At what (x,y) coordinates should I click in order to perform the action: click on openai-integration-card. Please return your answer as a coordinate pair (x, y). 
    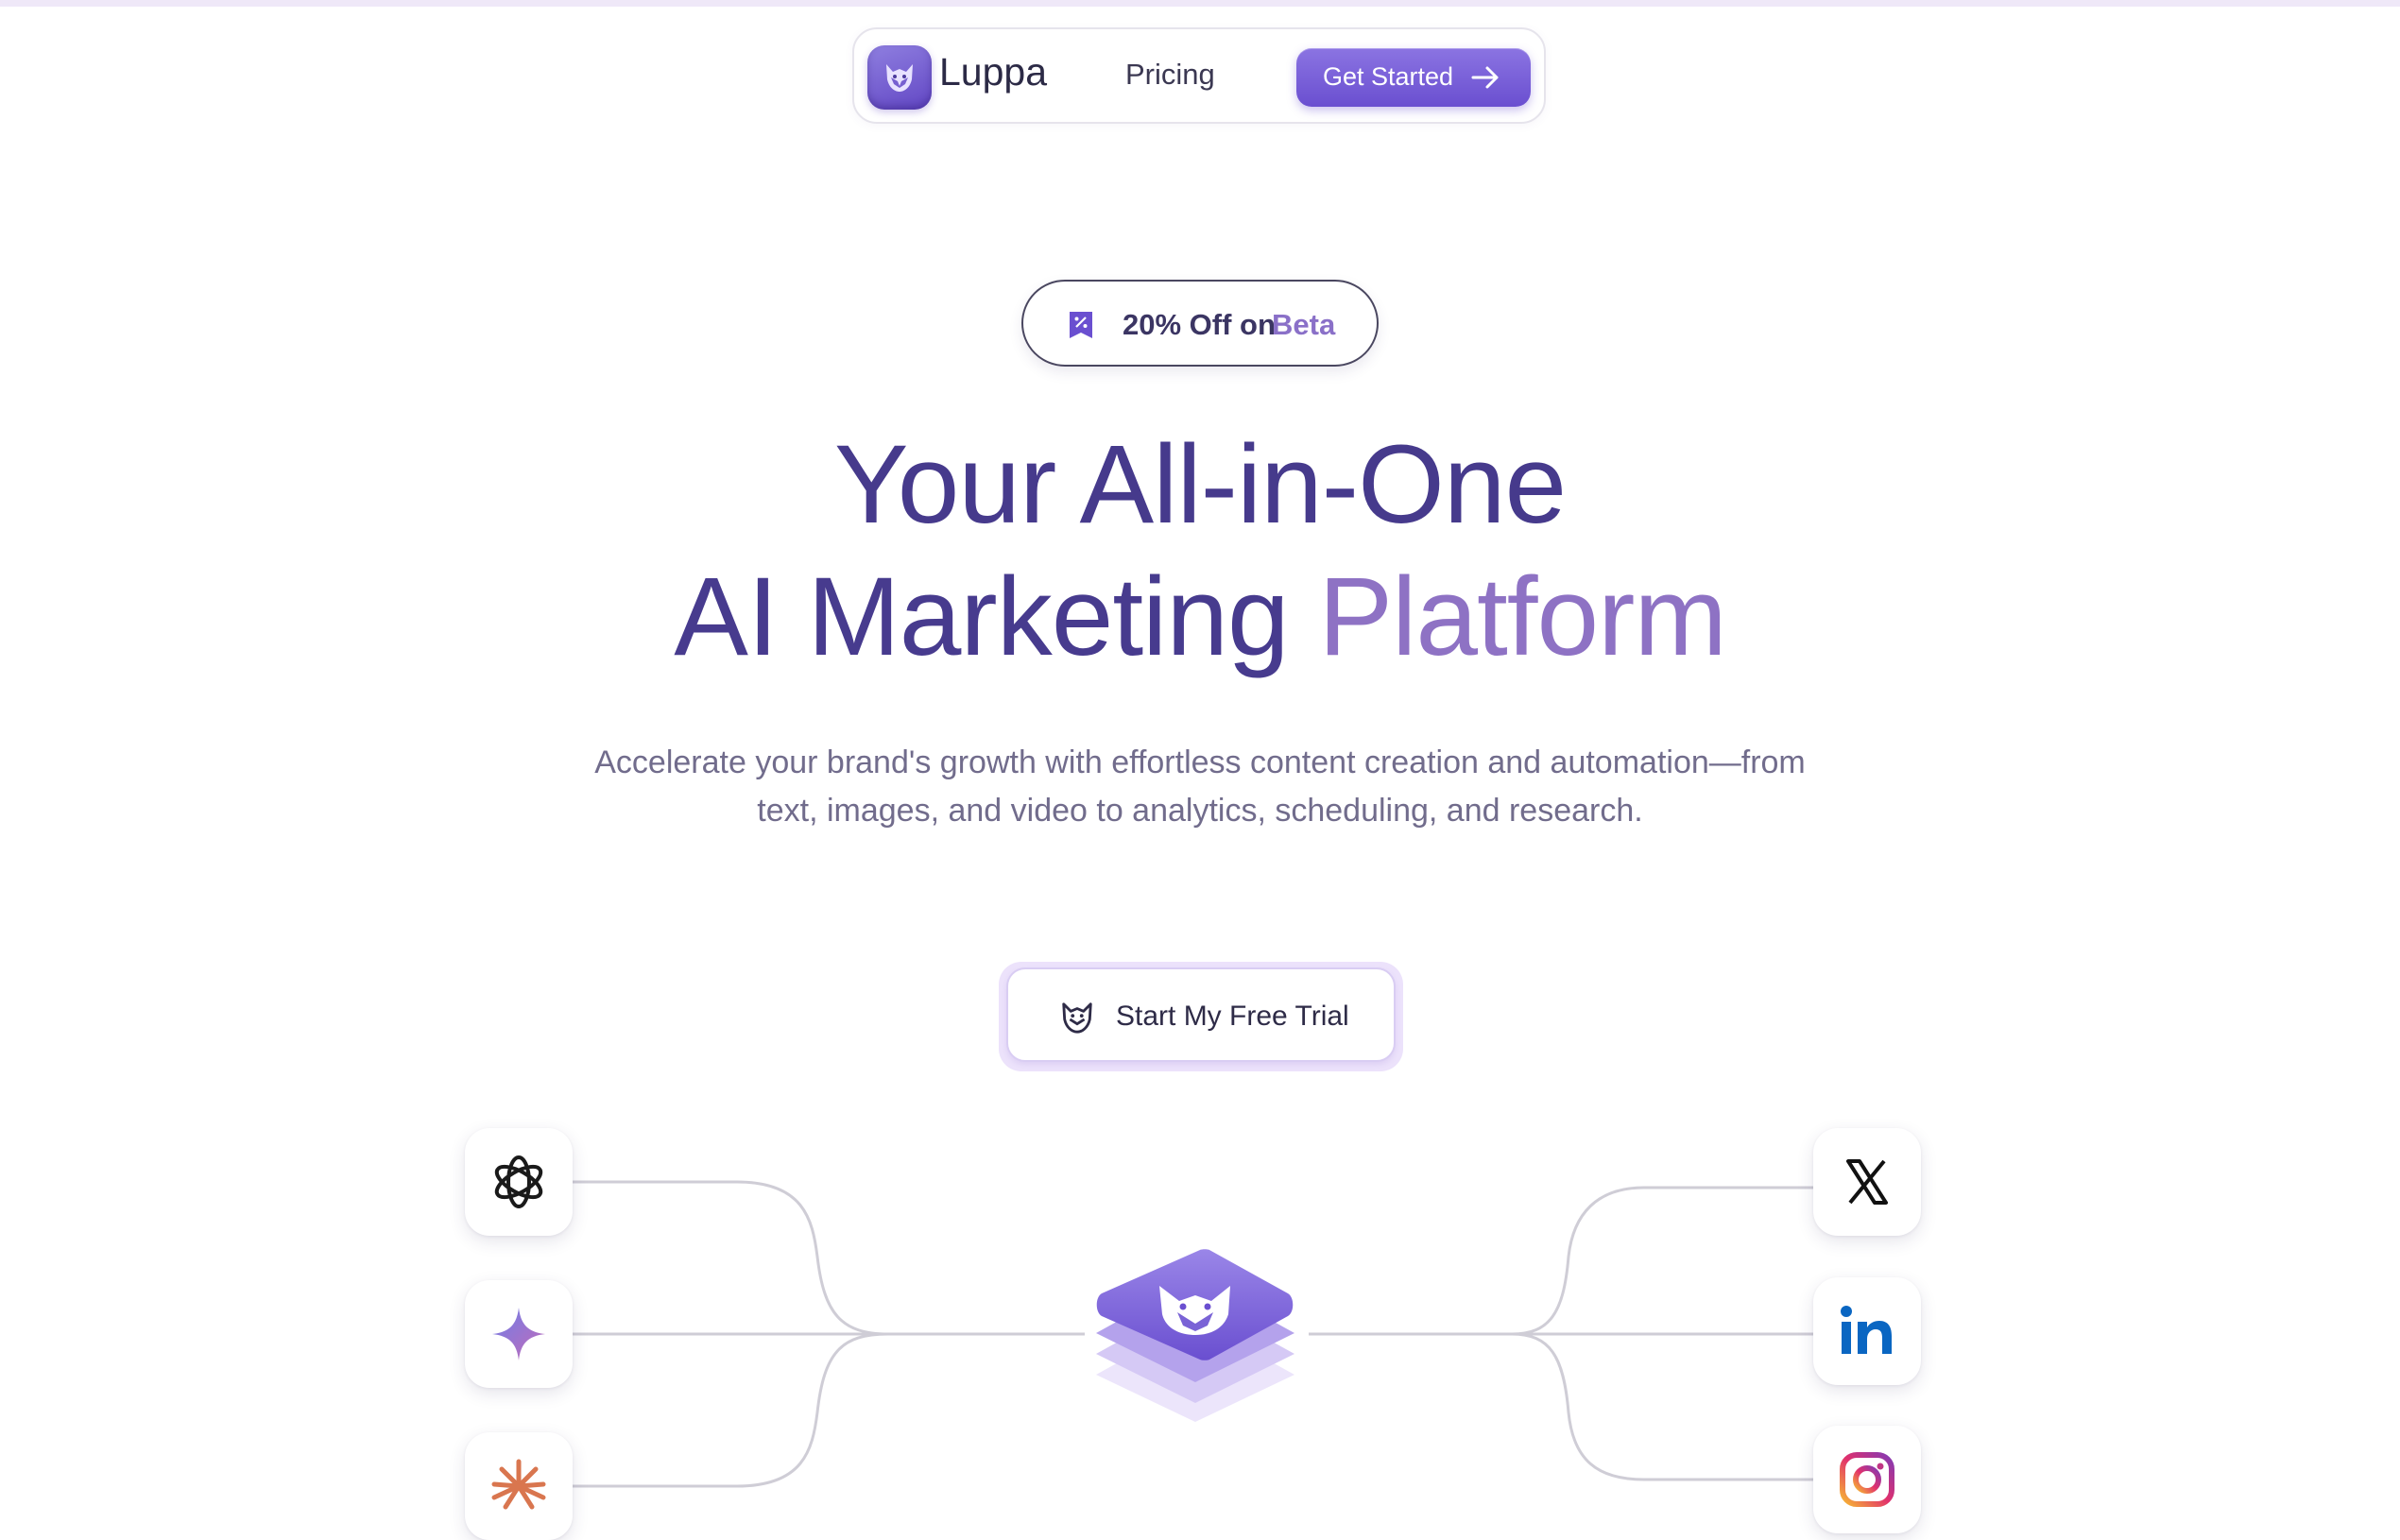
    Looking at the image, I should click on (519, 1182).